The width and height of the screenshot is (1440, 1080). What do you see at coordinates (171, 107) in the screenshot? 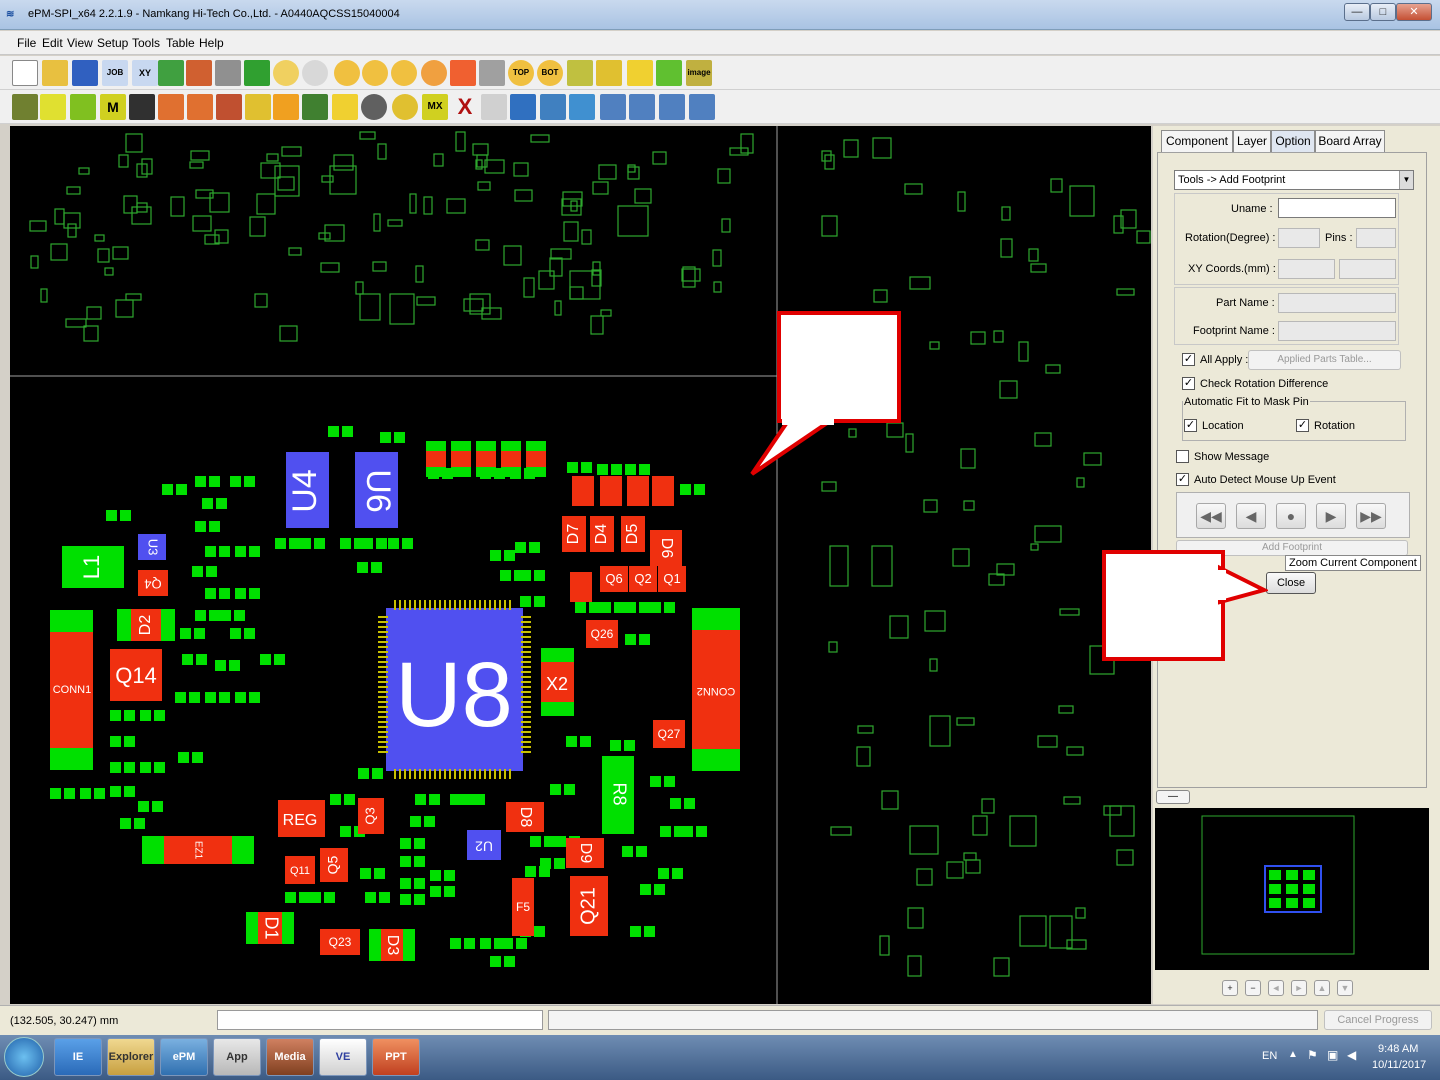
I see `align-icon` at bounding box center [171, 107].